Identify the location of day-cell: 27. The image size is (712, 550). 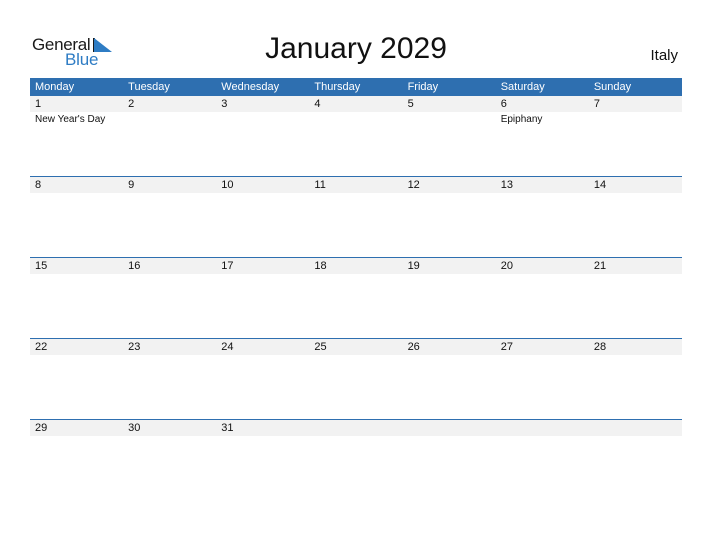
(542, 379).